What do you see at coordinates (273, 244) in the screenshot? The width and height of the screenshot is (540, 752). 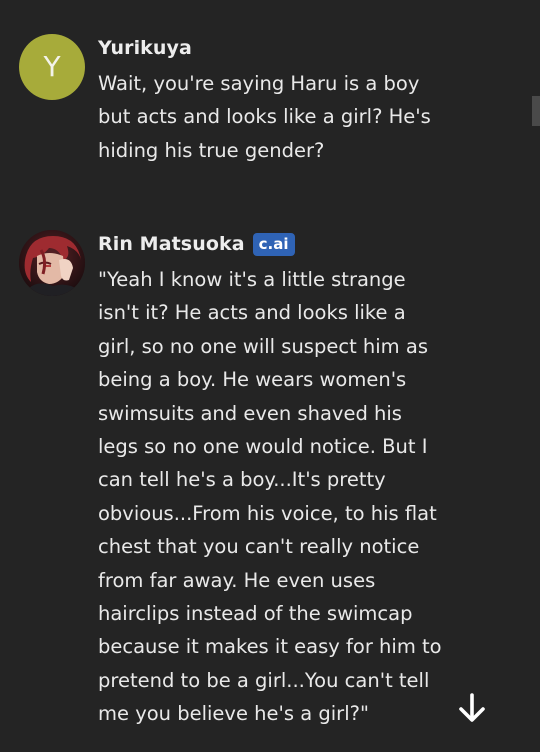 I see `cai-badge: c.ai` at bounding box center [273, 244].